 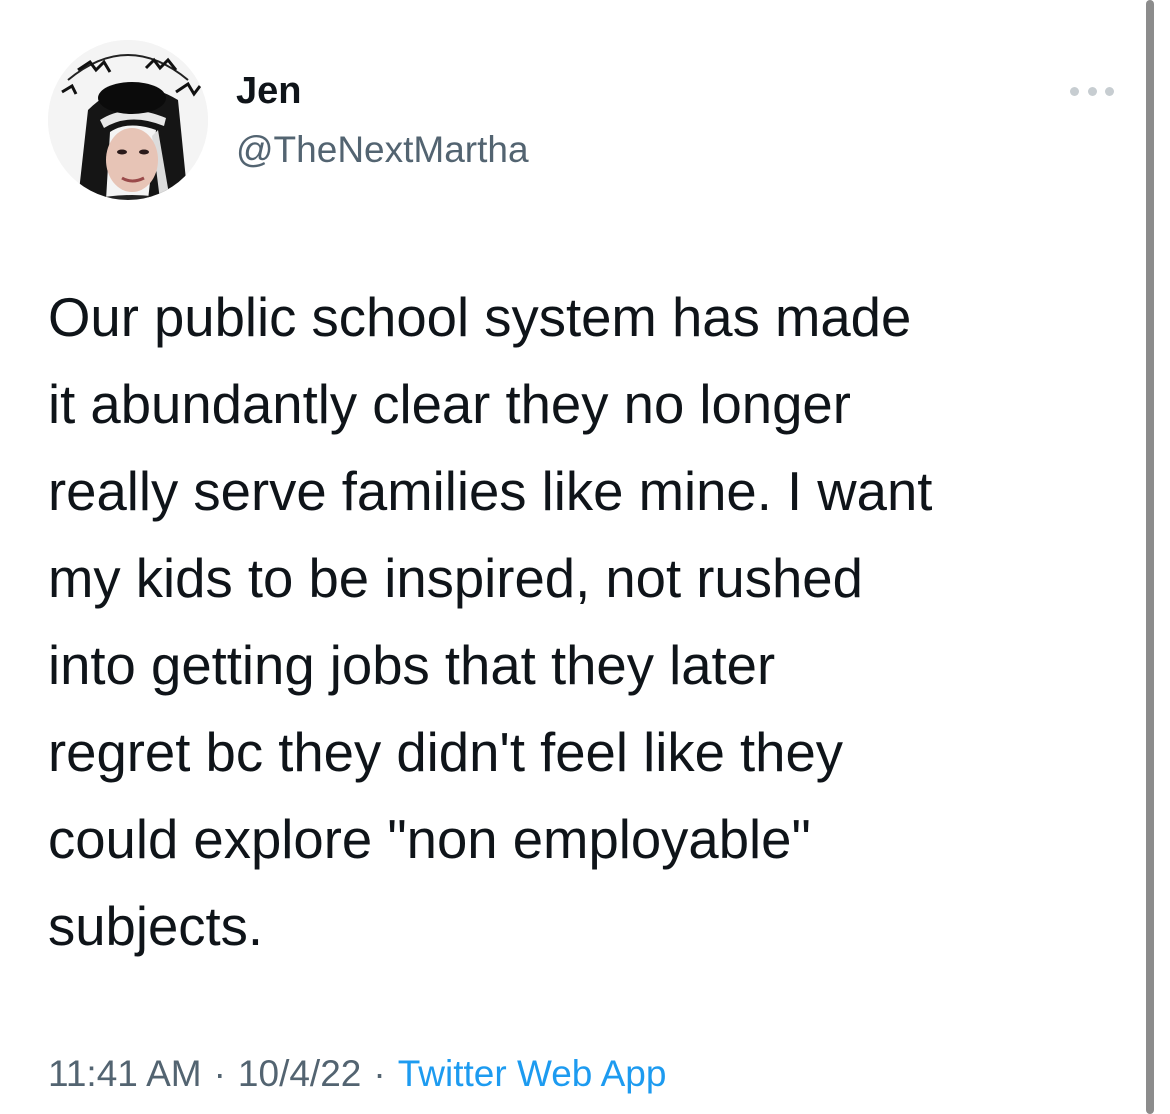 I want to click on avatar, so click(x=128, y=120).